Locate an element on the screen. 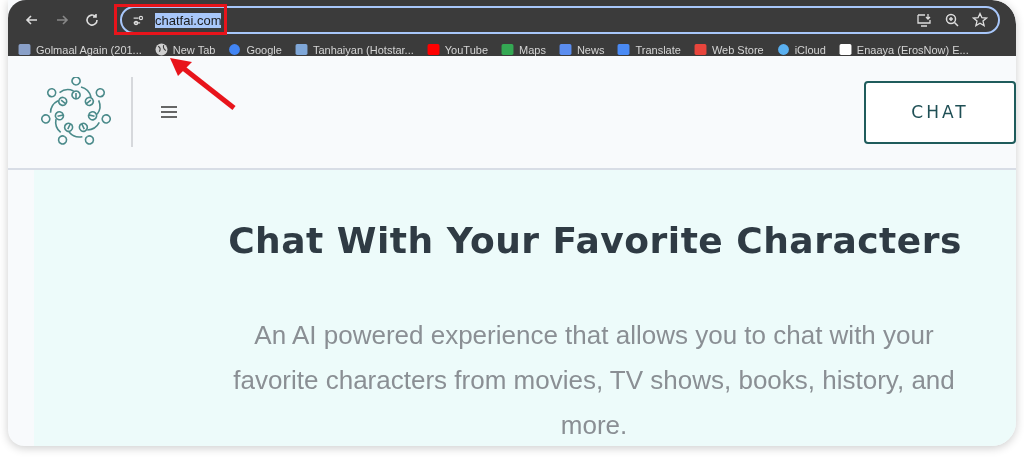 This screenshot has height=462, width=1024. url-text: chatfai.com is located at coordinates (188, 20).